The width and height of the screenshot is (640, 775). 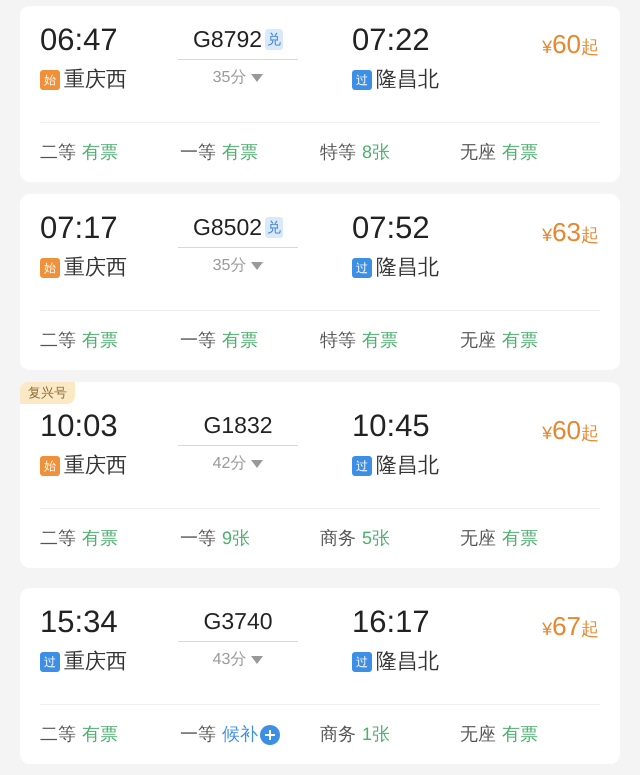 What do you see at coordinates (229, 660) in the screenshot?
I see `duration: 43分` at bounding box center [229, 660].